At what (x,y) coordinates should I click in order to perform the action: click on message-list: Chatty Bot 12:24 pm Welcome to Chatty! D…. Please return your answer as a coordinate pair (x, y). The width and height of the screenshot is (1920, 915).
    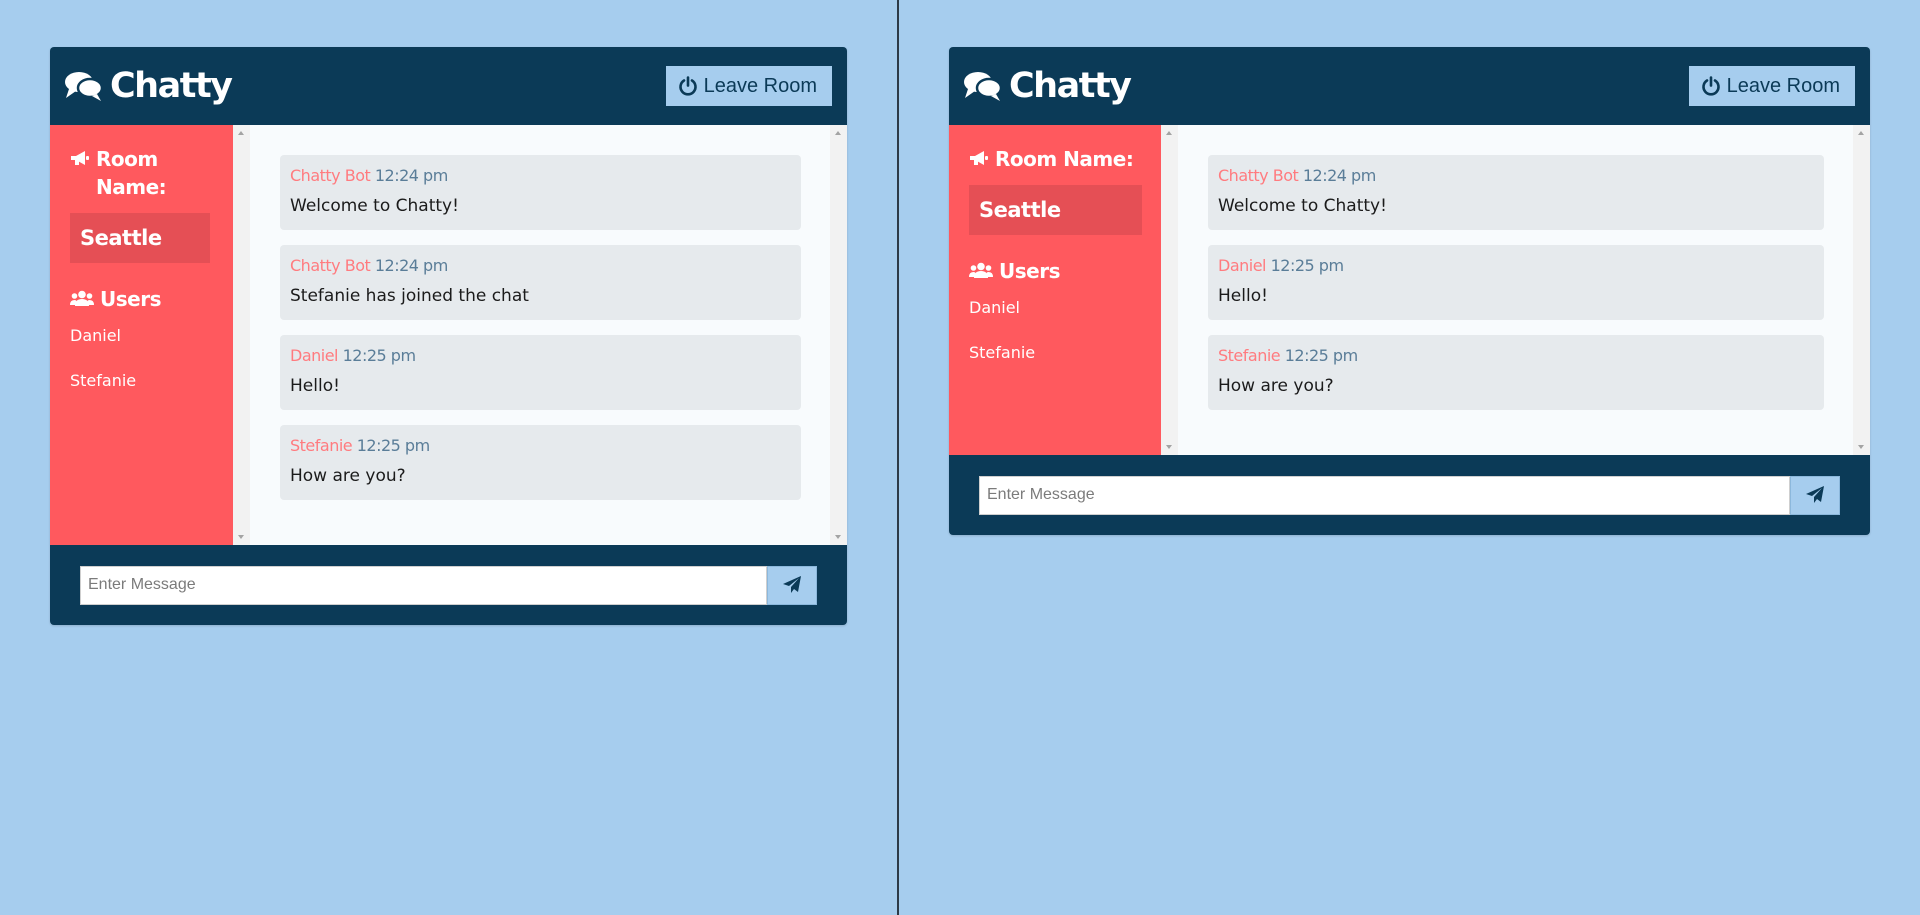
    Looking at the image, I should click on (1524, 290).